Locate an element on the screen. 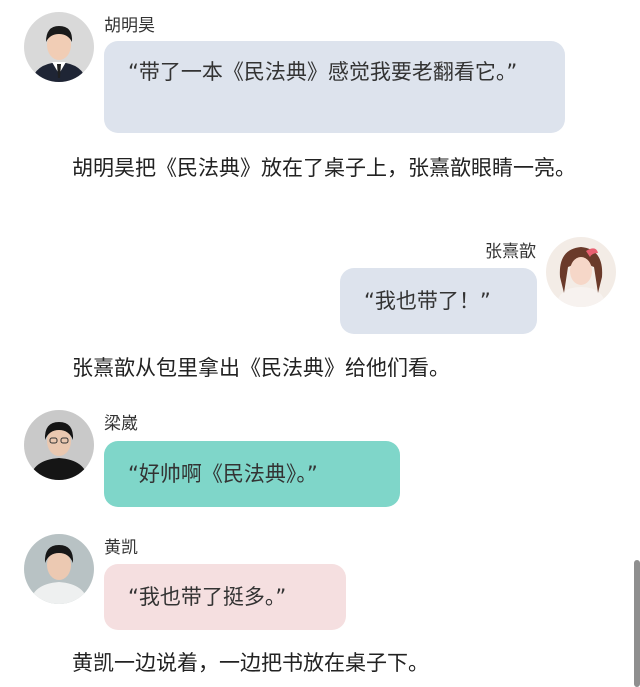  message-bubble-huangkai: “我也带了挺多。” is located at coordinates (225, 597).